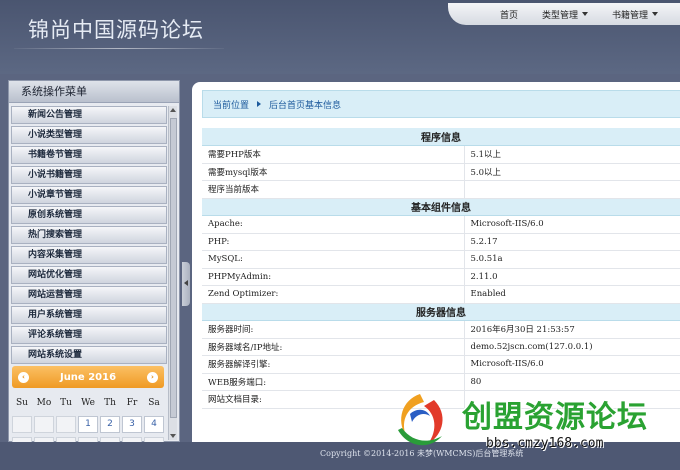 This screenshot has height=470, width=680. Describe the element at coordinates (333, 242) in the screenshot. I see `row-label: PHP:` at that location.